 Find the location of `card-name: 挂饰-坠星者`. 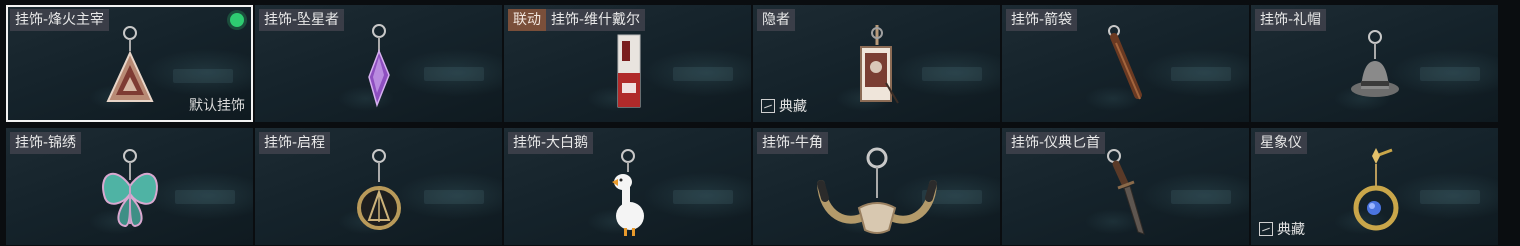

card-name: 挂饰-坠星者 is located at coordinates (302, 20).